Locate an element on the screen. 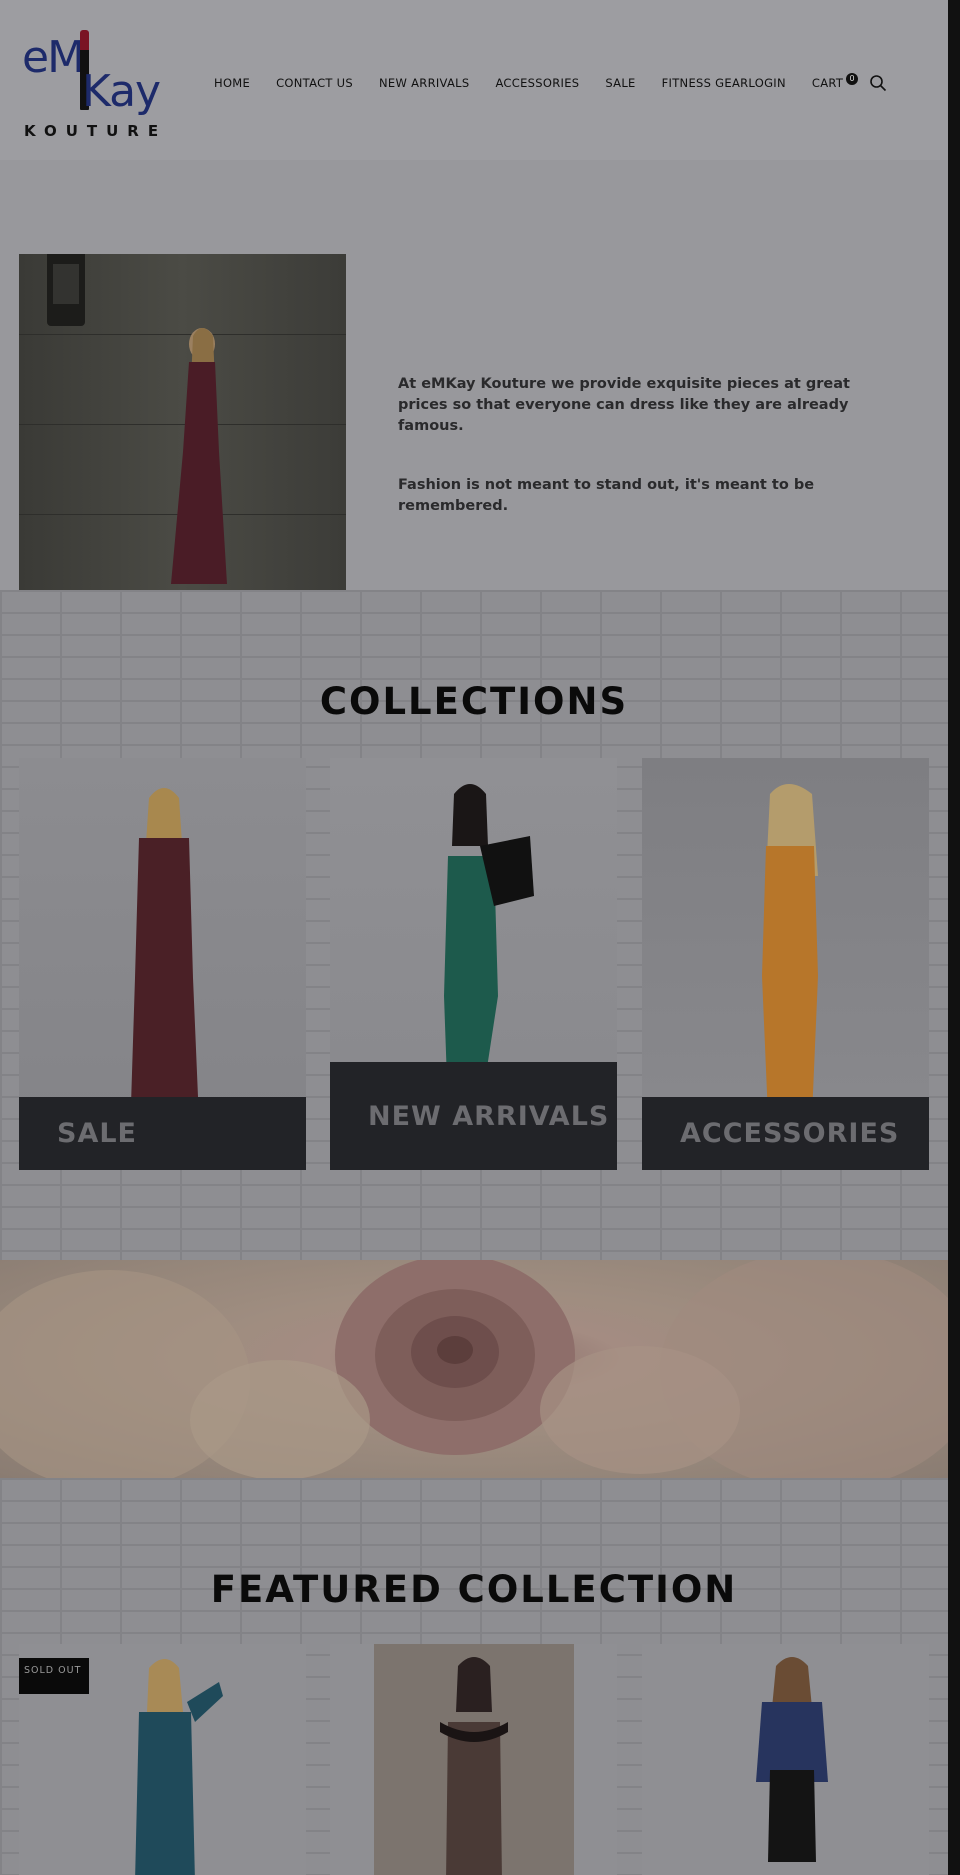 This screenshot has width=960, height=1875. collection-card-new-arrivals: NEW ARRIVALS is located at coordinates (473, 964).